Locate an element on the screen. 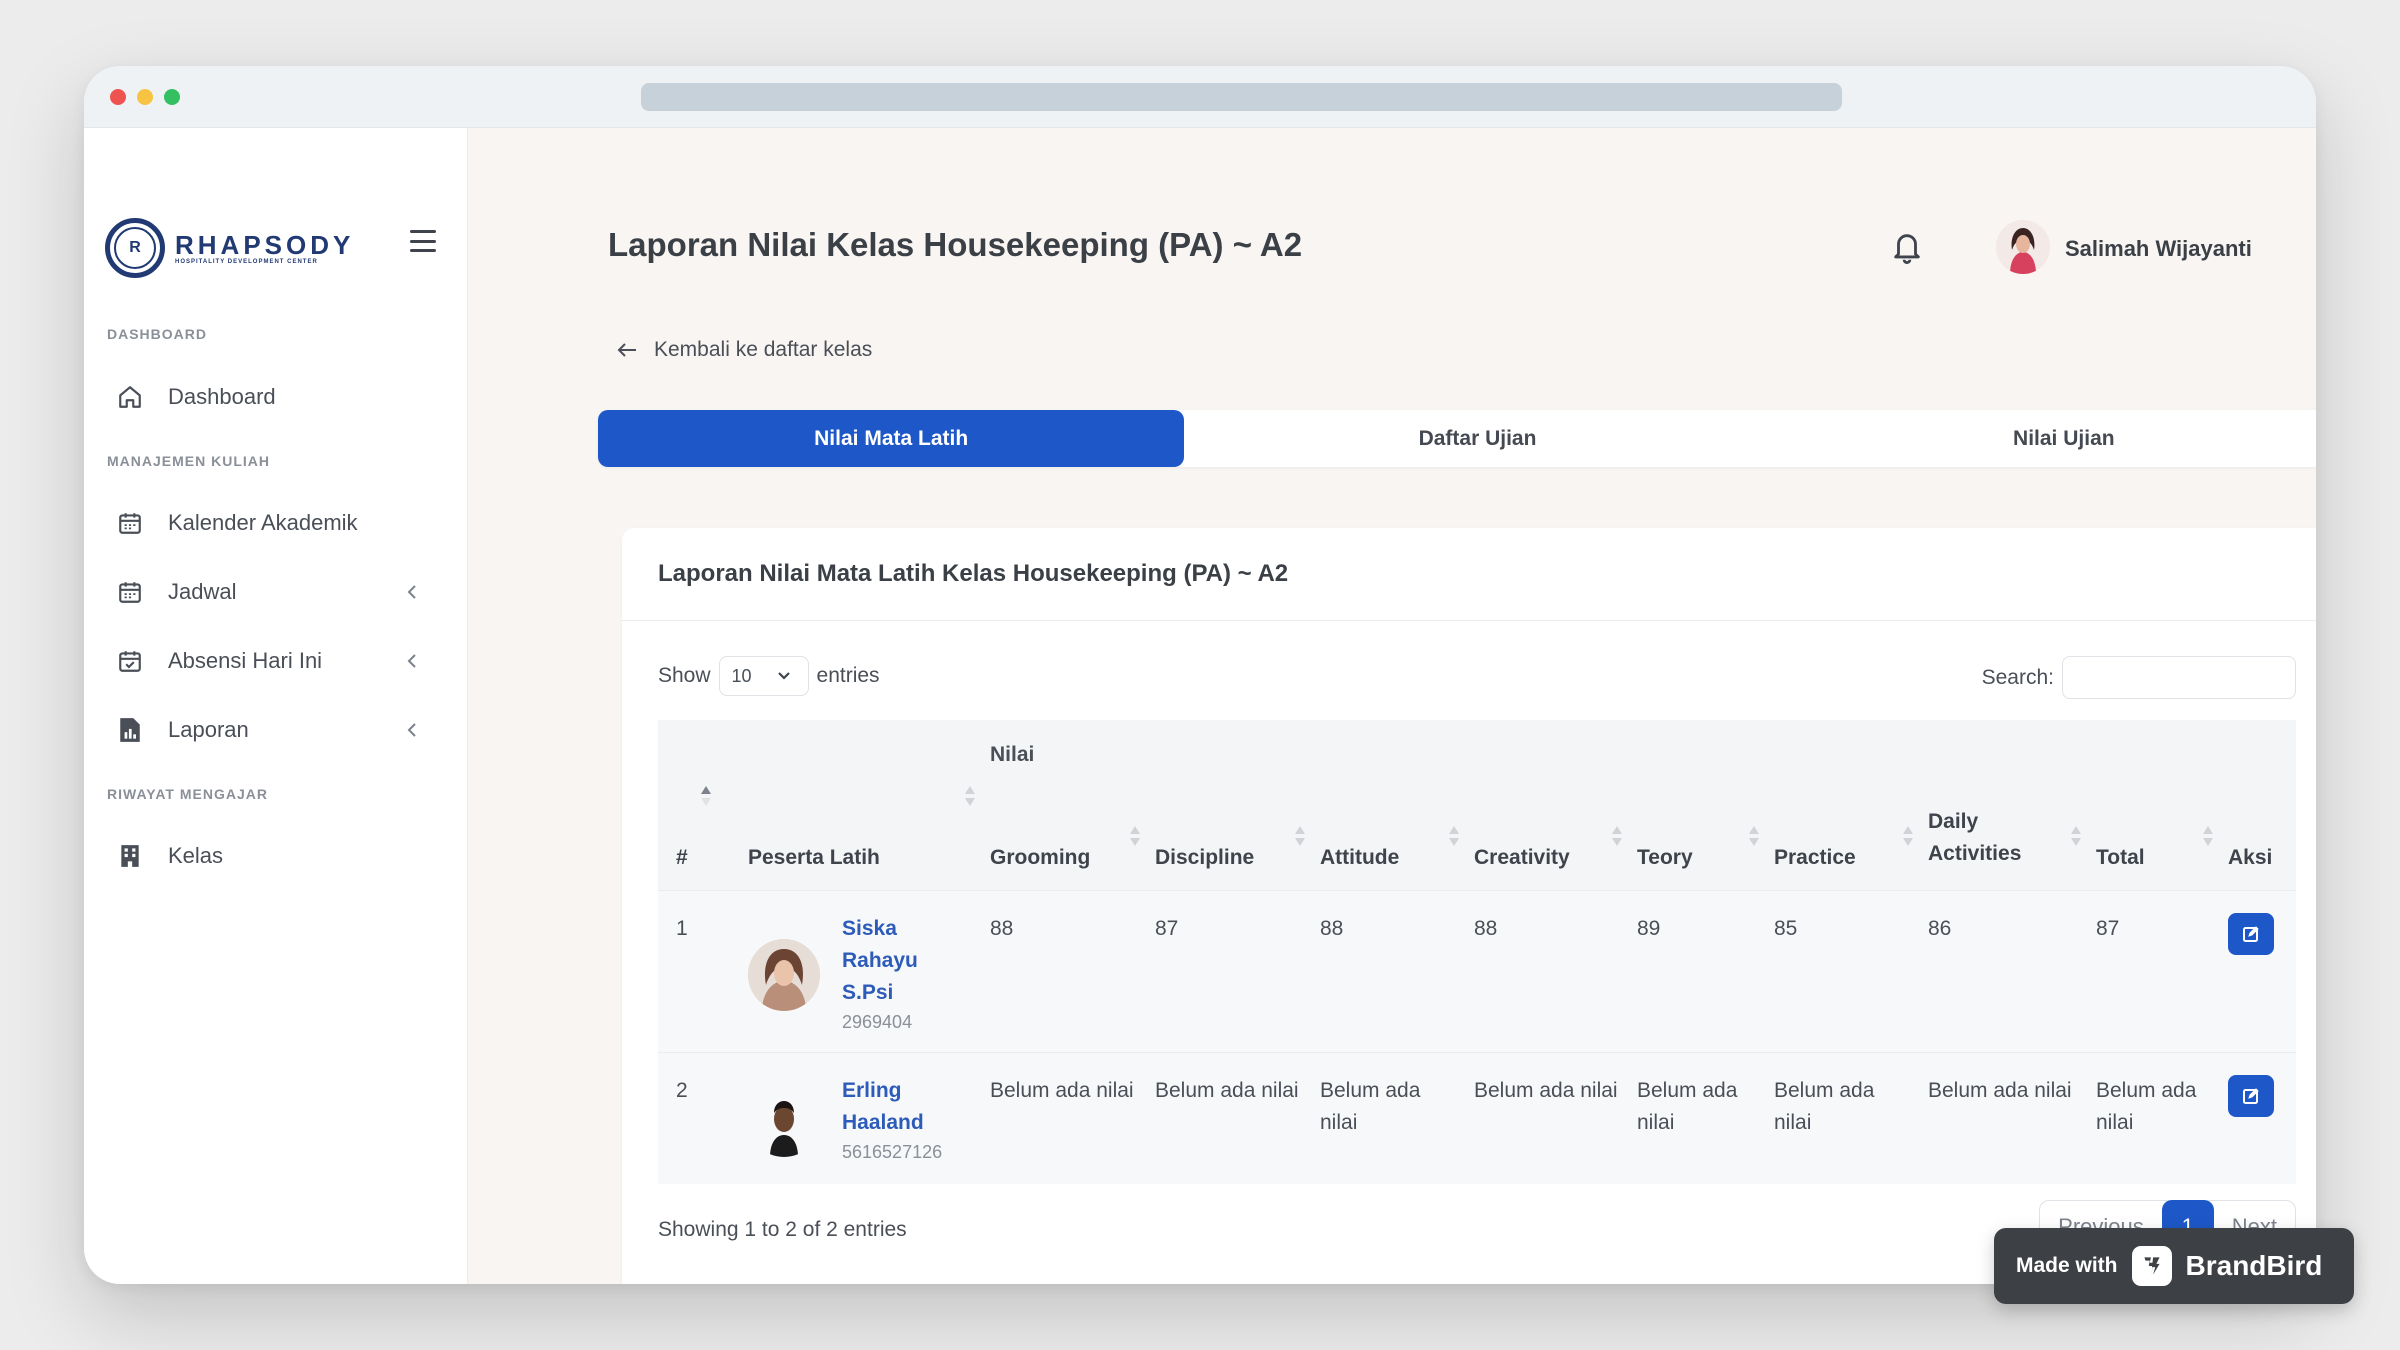 This screenshot has height=1350, width=2400. tab-daftar-ujian: Daftar Ujian is located at coordinates (1477, 438).